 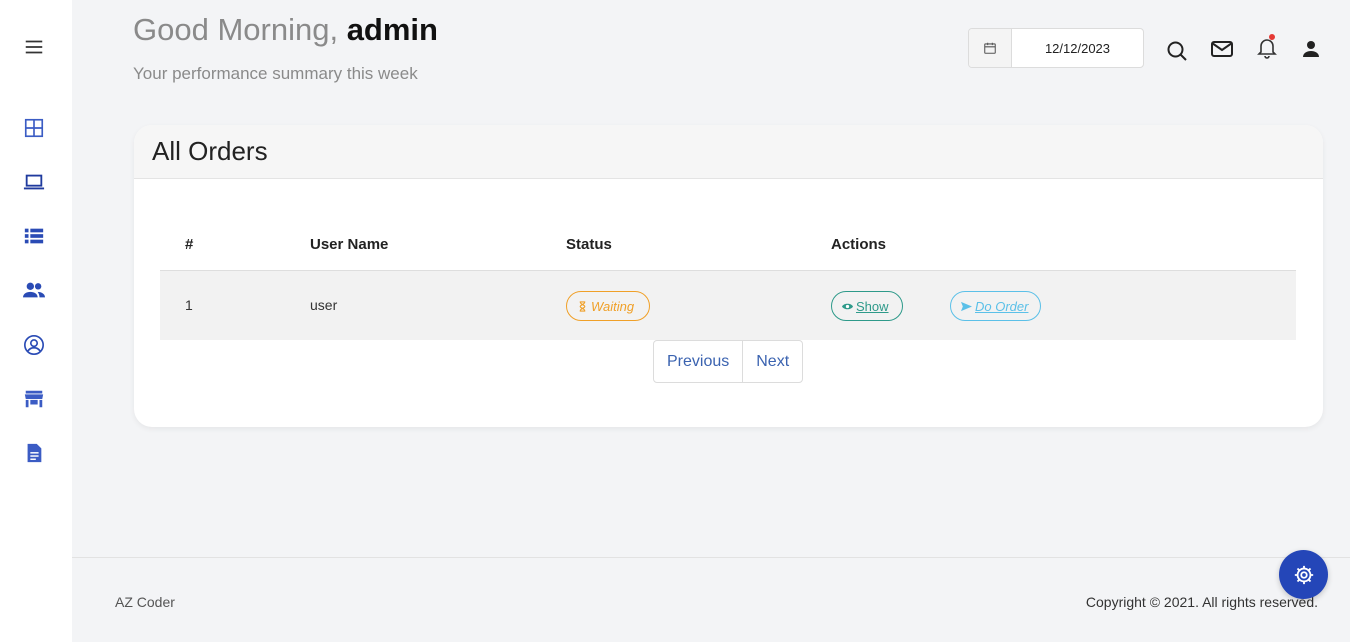 I want to click on pagination: Previous Next, so click(x=728, y=361).